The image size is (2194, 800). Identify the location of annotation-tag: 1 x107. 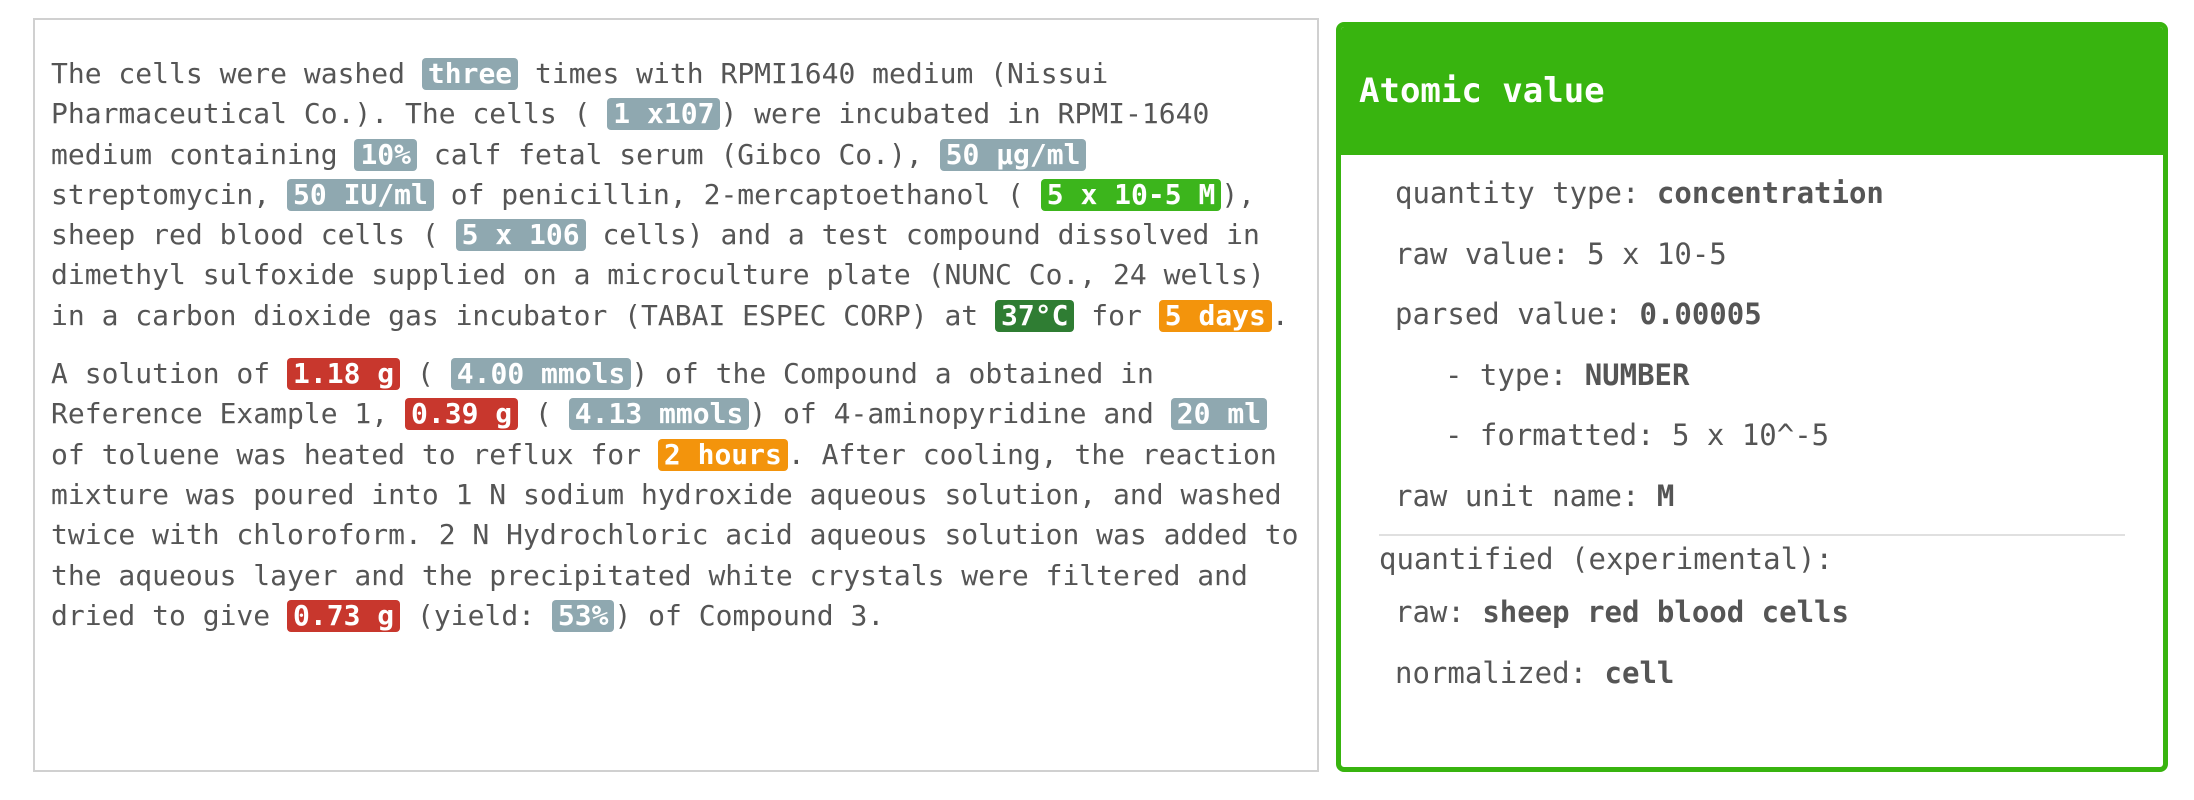
(664, 114).